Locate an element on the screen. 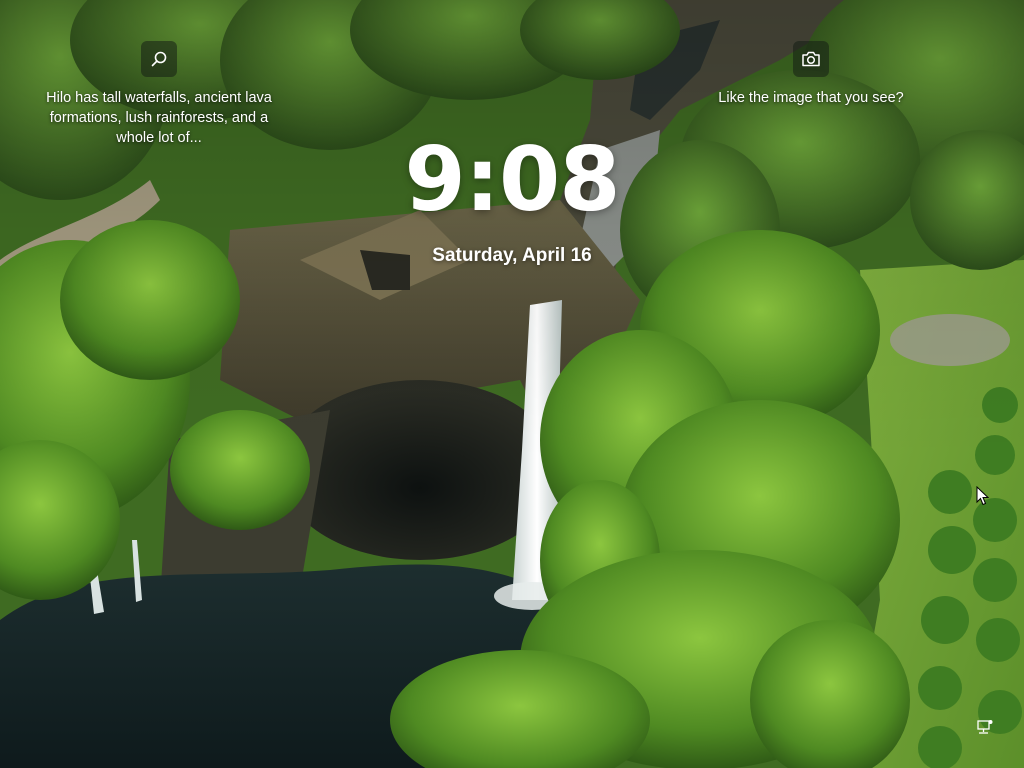  search-icon is located at coordinates (159, 59).